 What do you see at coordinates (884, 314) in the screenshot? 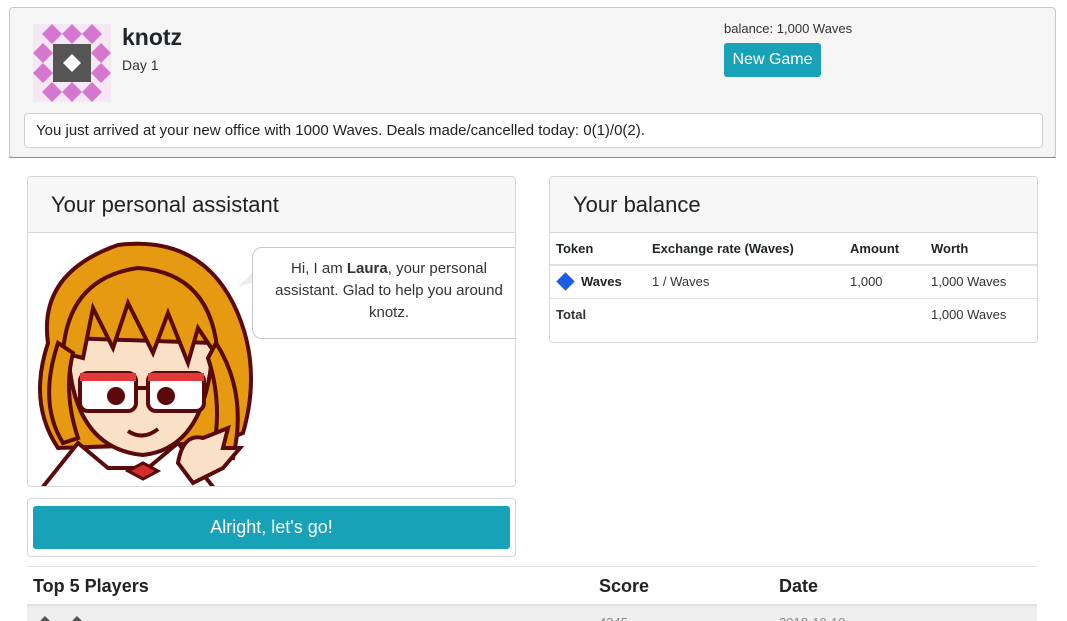
I see `total-empty-amount` at bounding box center [884, 314].